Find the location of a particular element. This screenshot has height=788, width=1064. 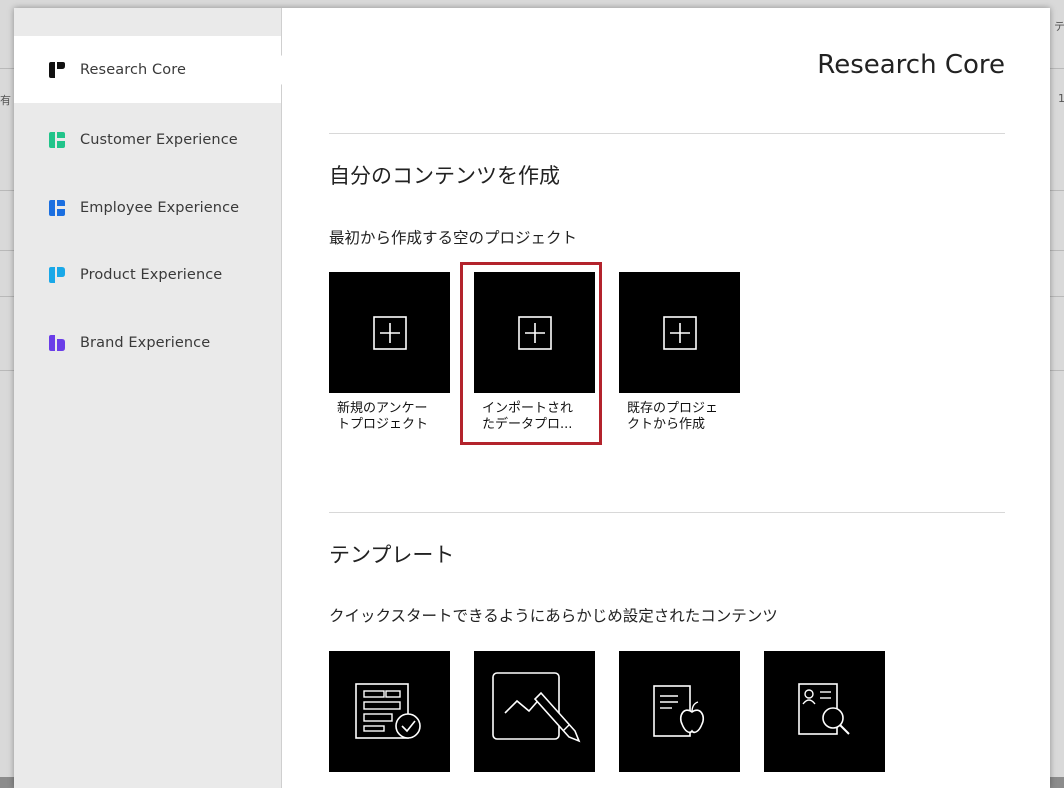

whiteboard-pen-icon is located at coordinates (535, 706).